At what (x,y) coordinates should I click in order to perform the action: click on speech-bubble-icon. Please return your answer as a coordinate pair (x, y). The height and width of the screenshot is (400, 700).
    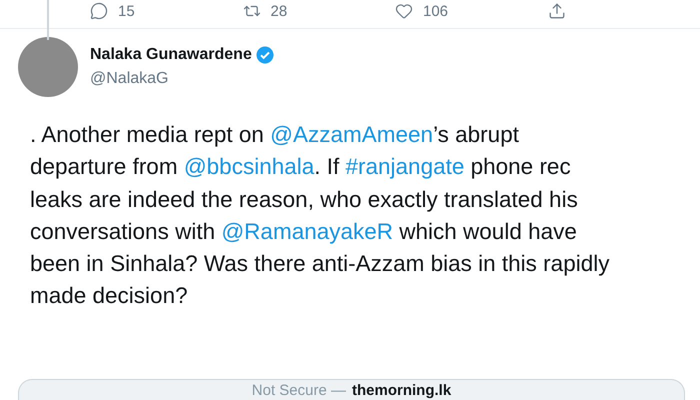
    Looking at the image, I should click on (99, 11).